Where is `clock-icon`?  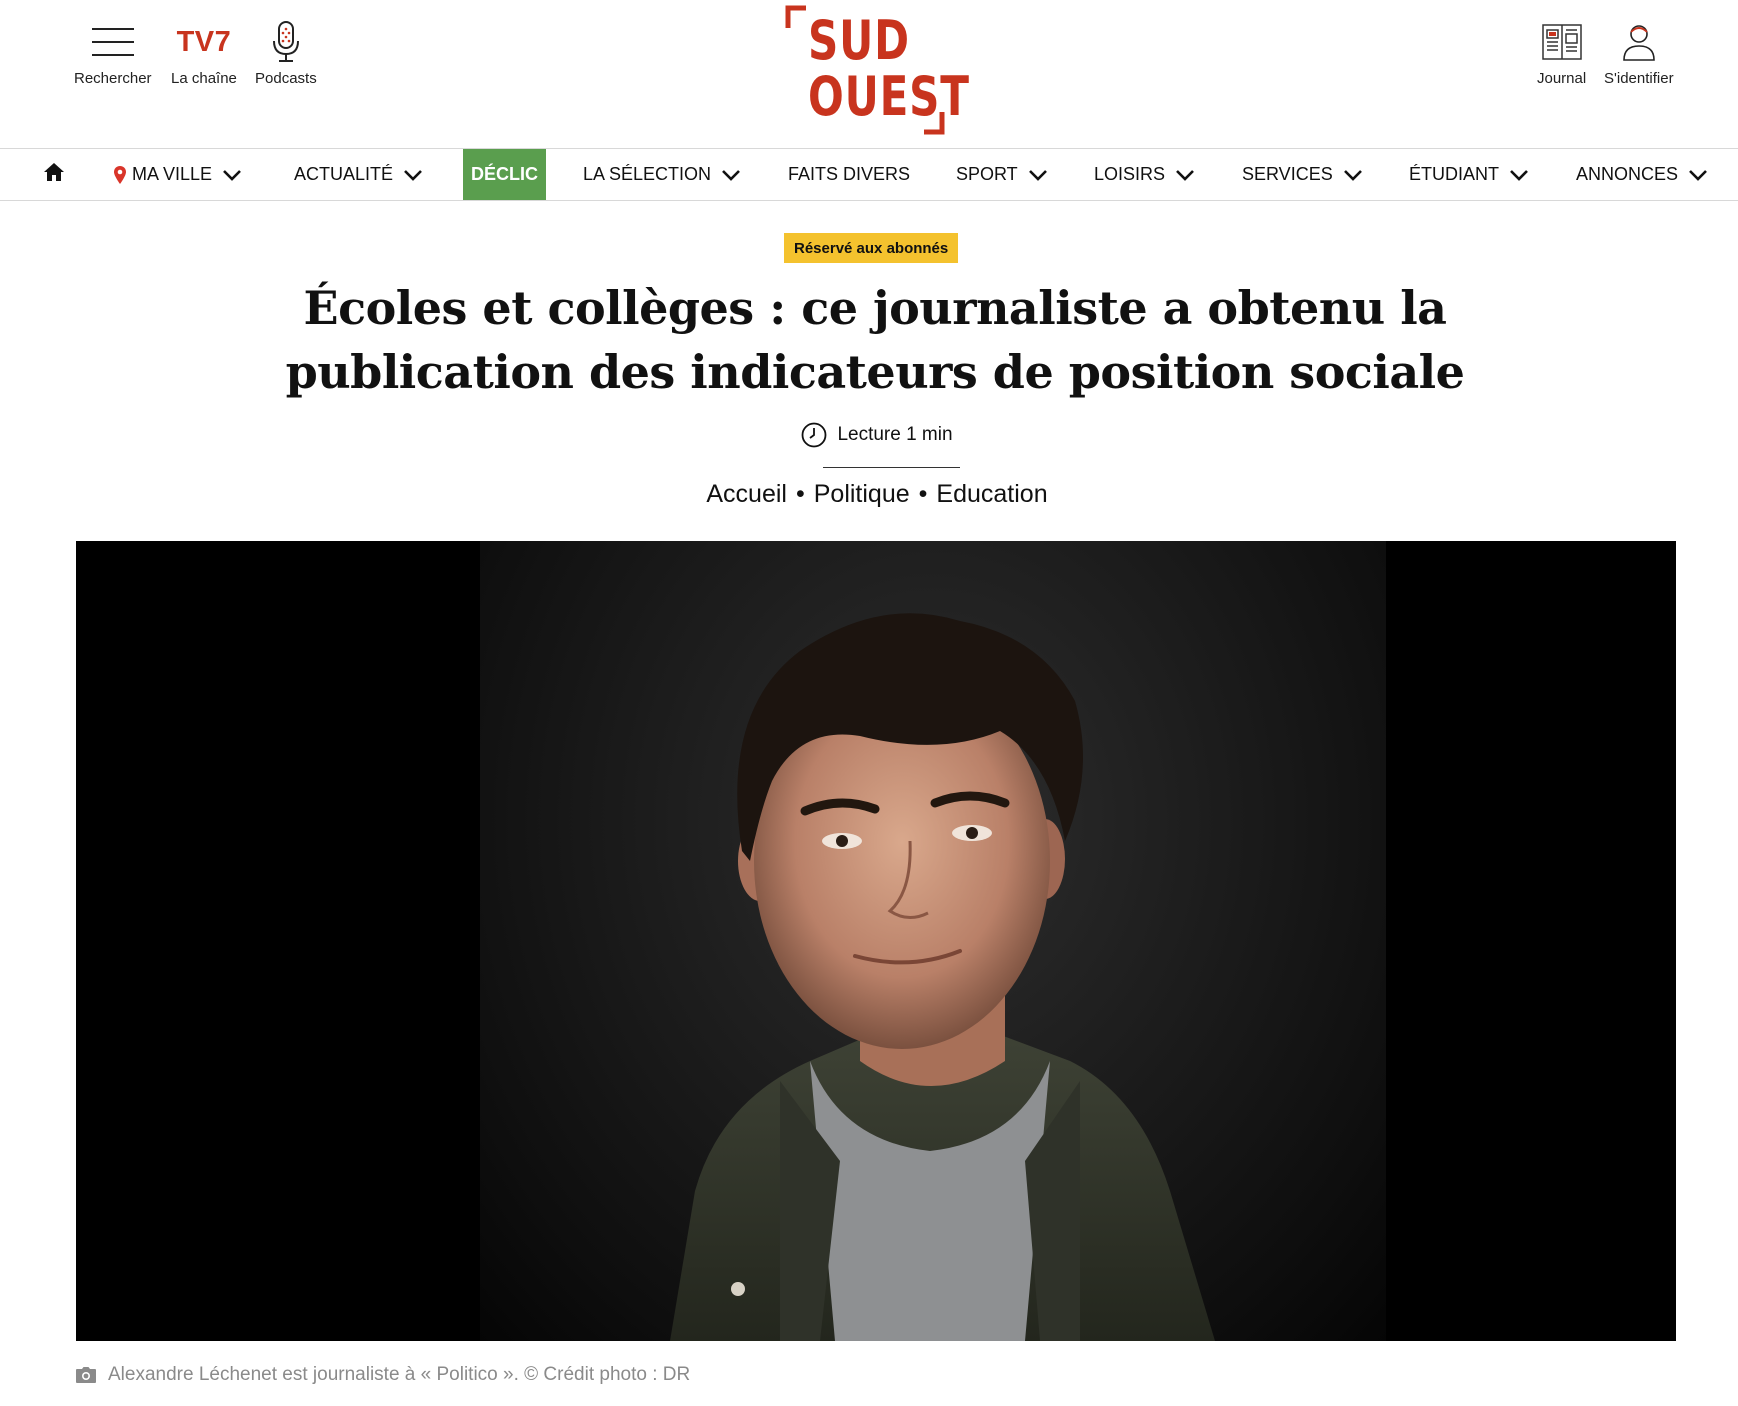
clock-icon is located at coordinates (814, 435).